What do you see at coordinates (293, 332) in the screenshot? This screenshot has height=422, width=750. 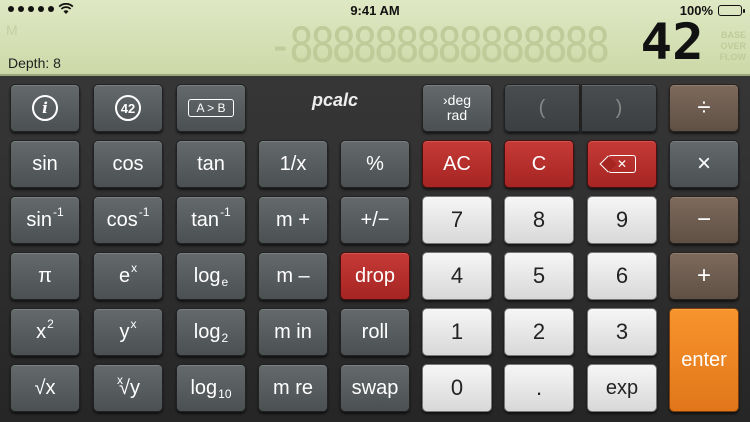 I see `memory-in-button: m in` at bounding box center [293, 332].